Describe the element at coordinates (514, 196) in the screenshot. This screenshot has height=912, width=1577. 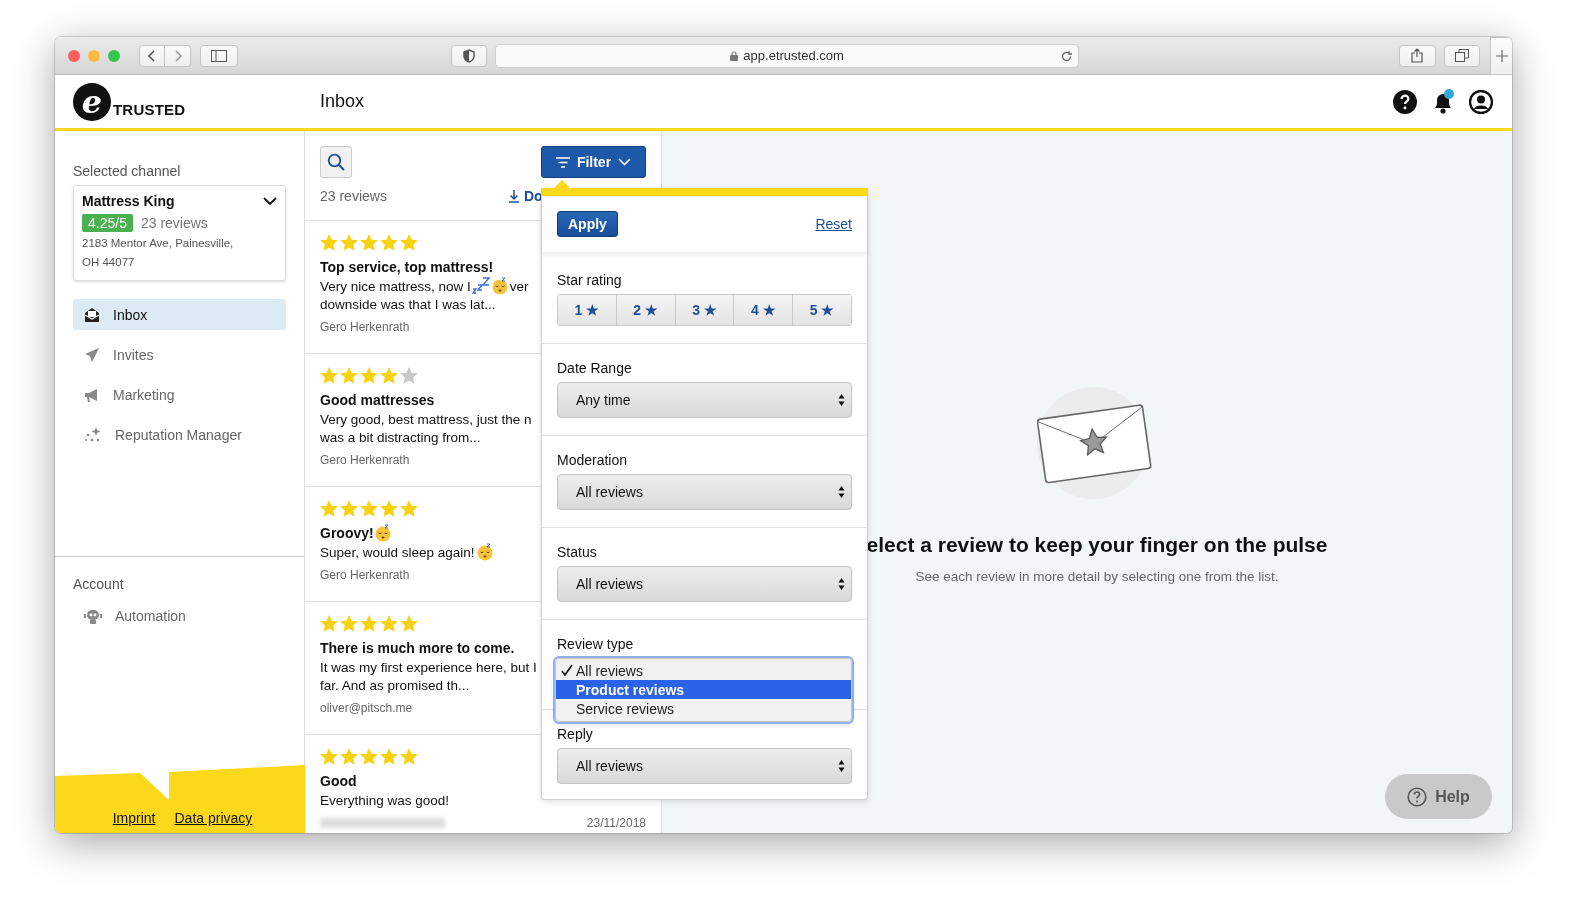
I see `download-icon` at that location.